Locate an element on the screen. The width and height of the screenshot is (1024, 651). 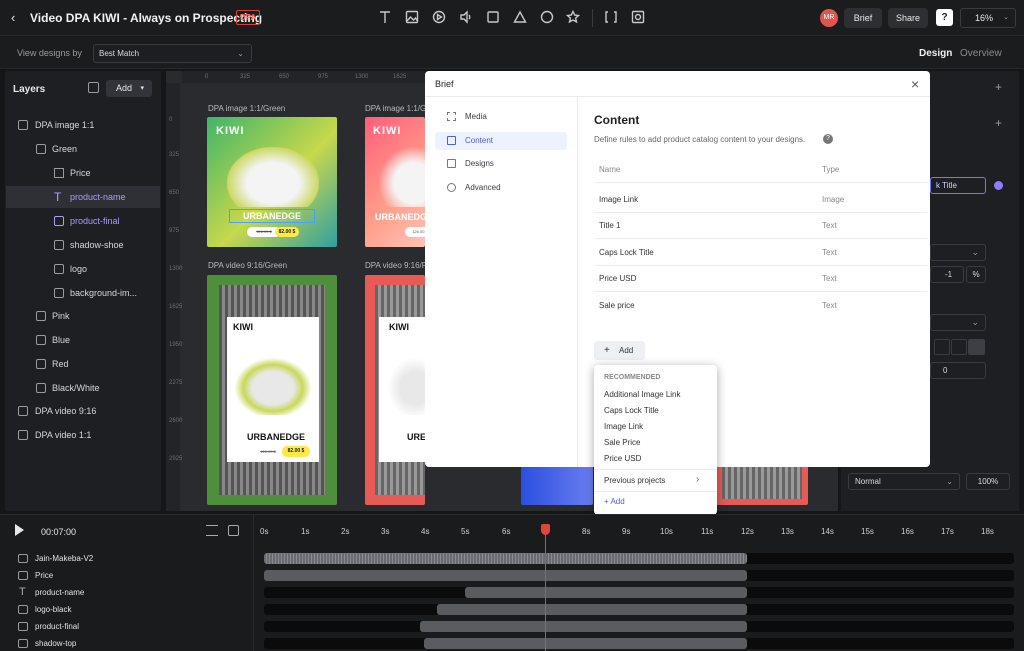
add-custom-item: + Add is located at coordinates (614, 501).